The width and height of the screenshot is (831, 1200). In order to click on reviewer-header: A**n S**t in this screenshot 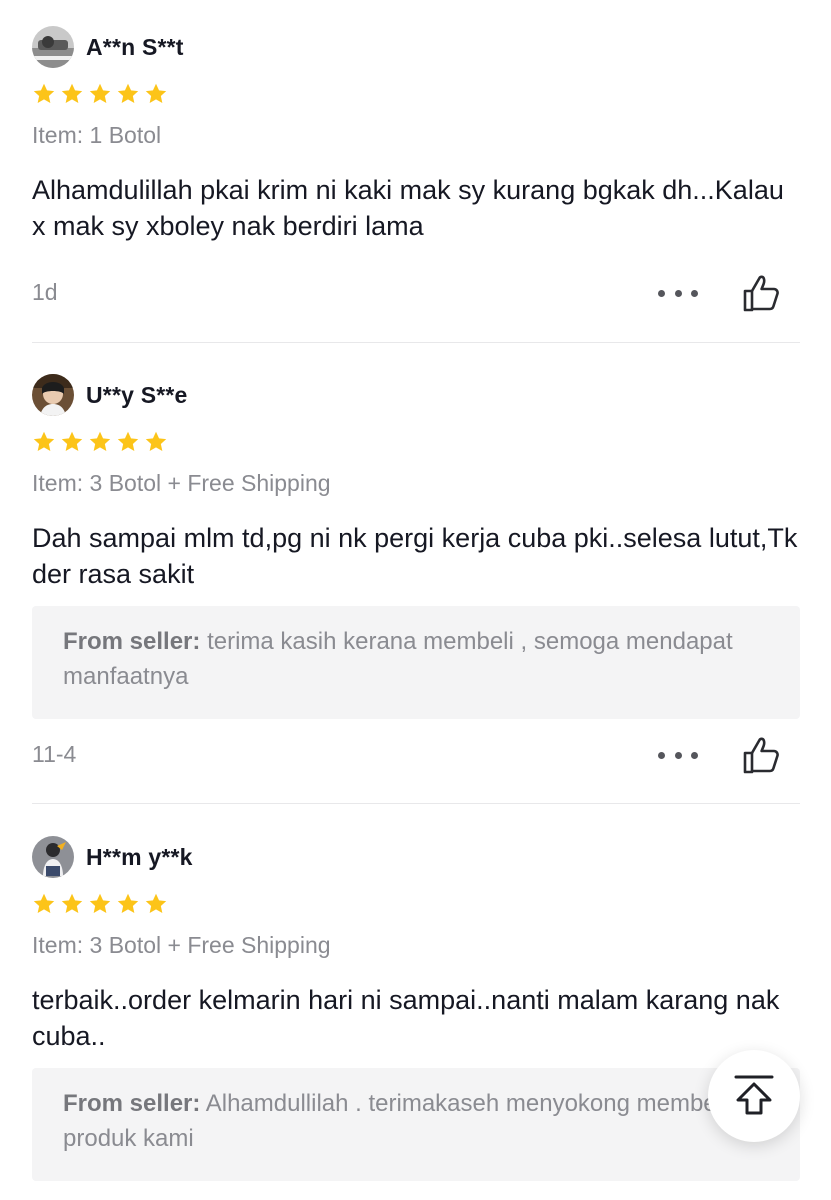, I will do `click(108, 47)`.